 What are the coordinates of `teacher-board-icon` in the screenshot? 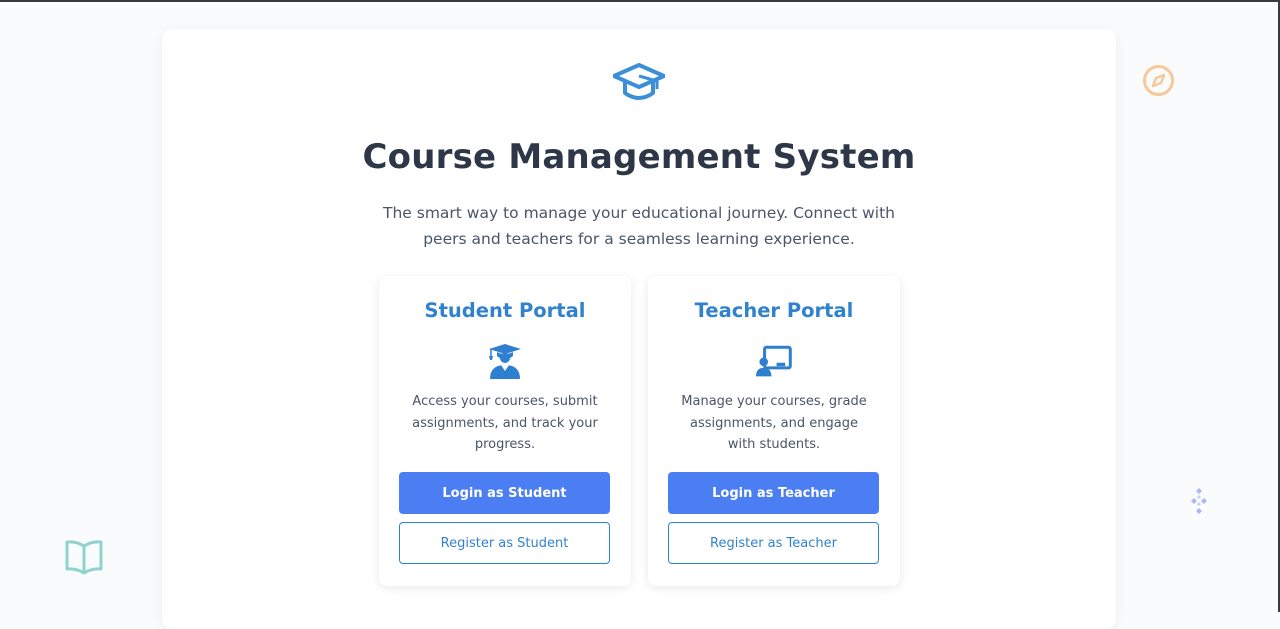 It's located at (774, 361).